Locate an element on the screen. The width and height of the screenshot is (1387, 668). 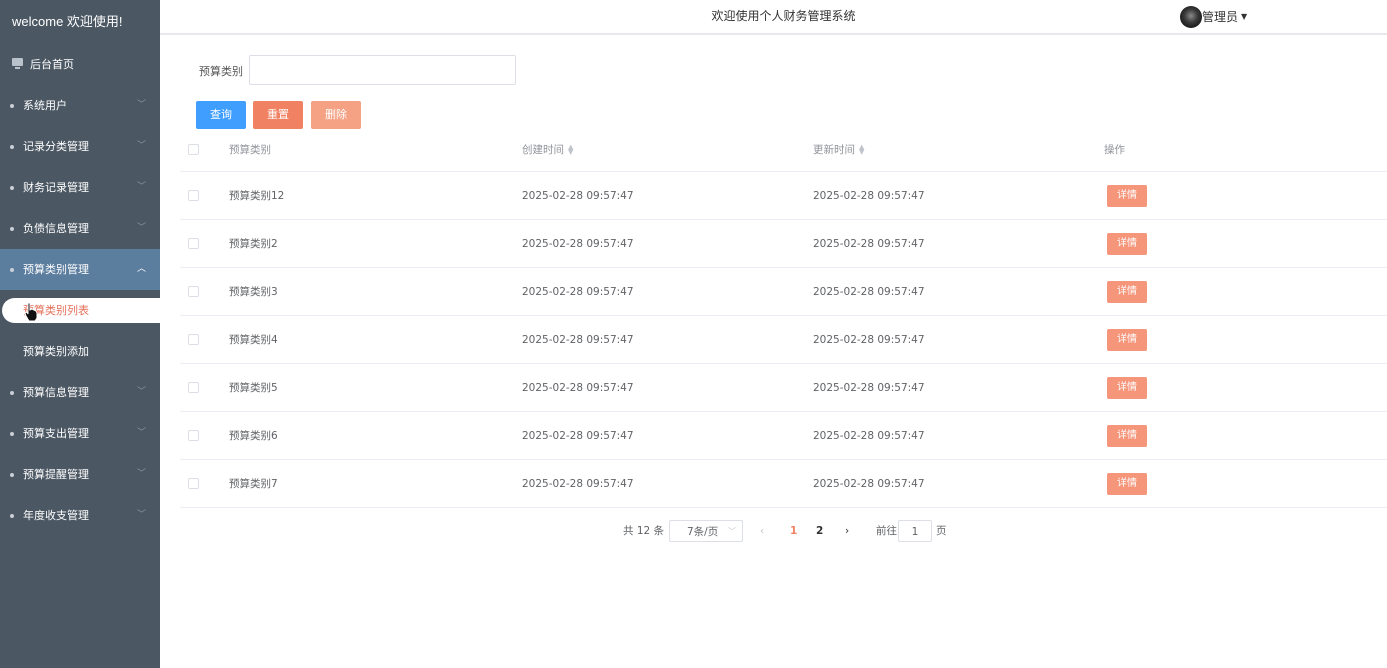
sidebar-item-system-users: 系统用户 ﹀ is located at coordinates (80, 105).